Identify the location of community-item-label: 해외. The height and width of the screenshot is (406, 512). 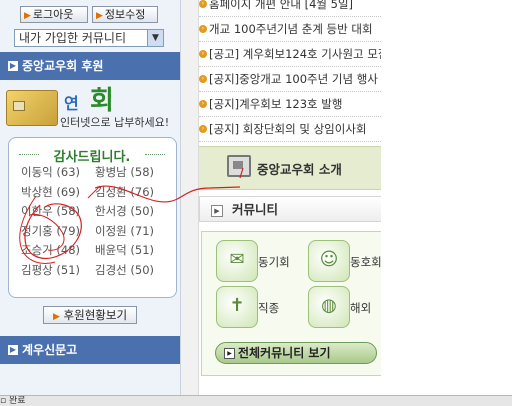
(360, 308).